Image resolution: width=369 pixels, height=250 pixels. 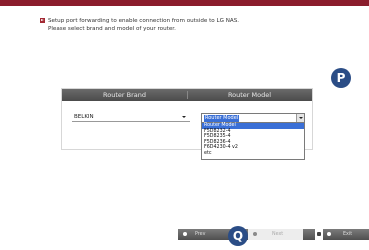 What do you see at coordinates (184, 117) in the screenshot?
I see `chevron-down-icon` at bounding box center [184, 117].